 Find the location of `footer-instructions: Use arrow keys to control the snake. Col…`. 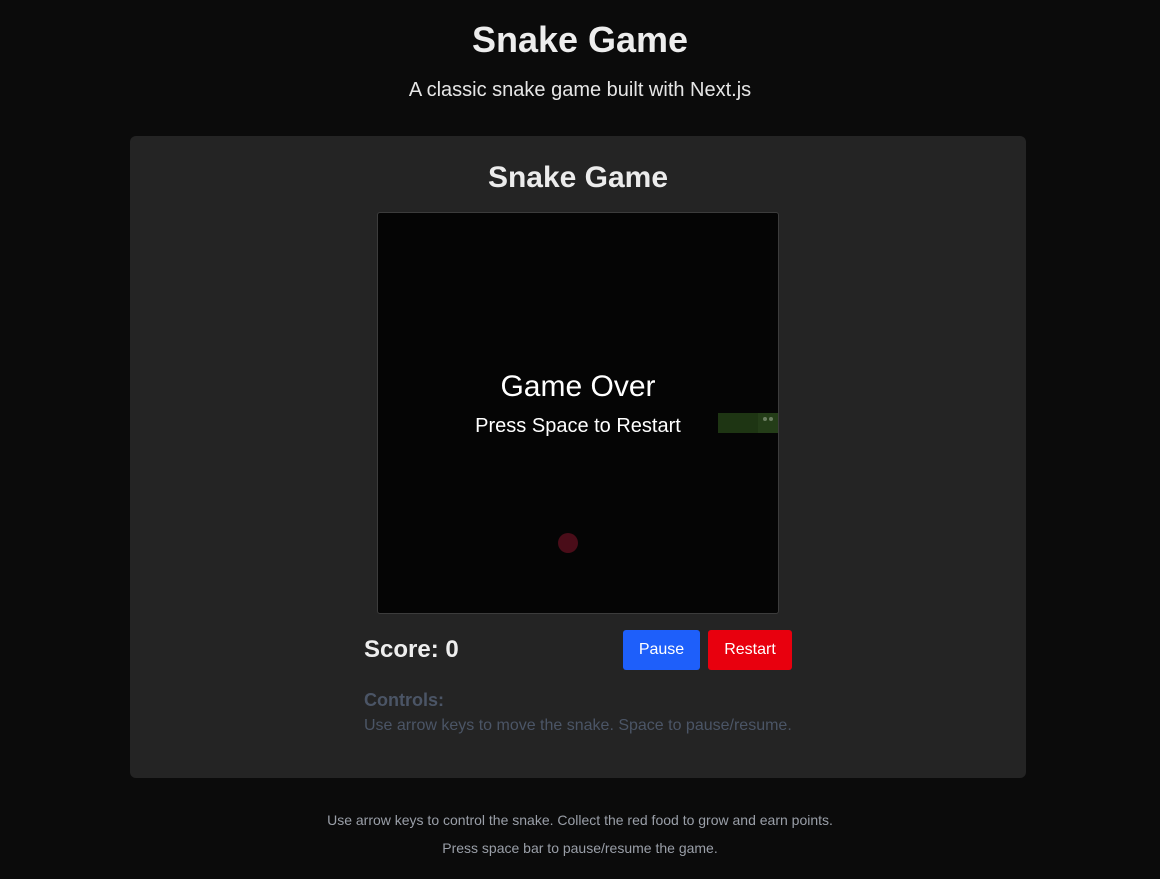

footer-instructions: Use arrow keys to control the snake. Col… is located at coordinates (580, 820).